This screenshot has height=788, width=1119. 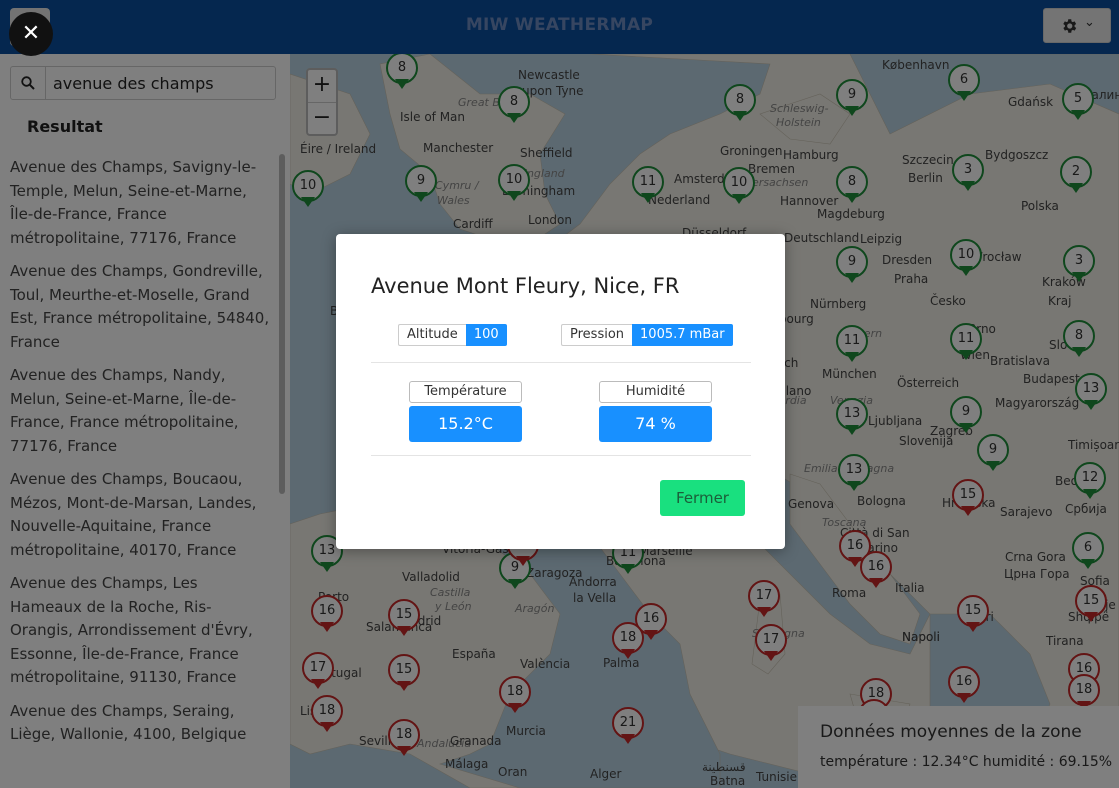 I want to click on pressure-tag: Pression 1005.7 mBar, so click(x=647, y=335).